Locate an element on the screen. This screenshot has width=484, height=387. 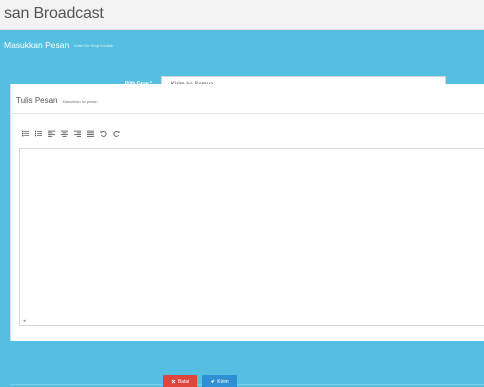
align-right-icon is located at coordinates (77, 133).